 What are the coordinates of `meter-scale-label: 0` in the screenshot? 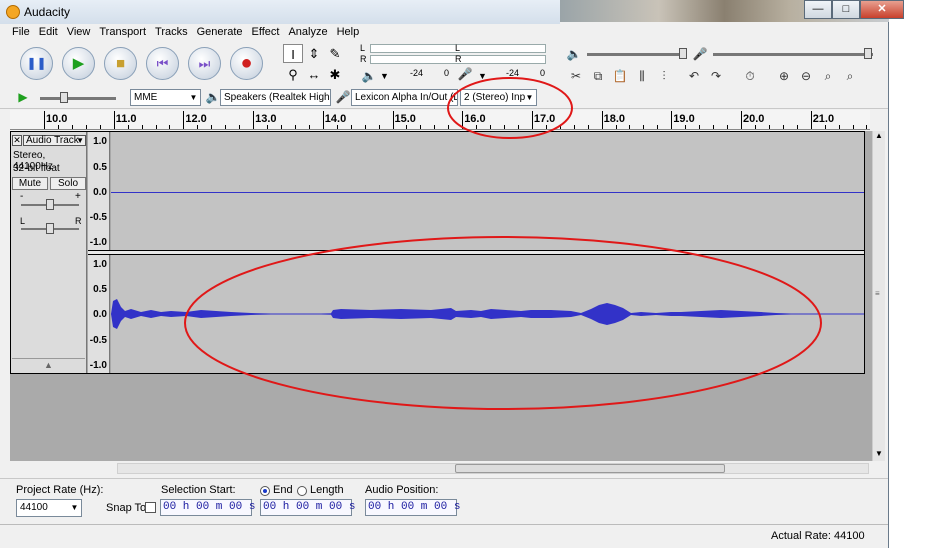 It's located at (447, 73).